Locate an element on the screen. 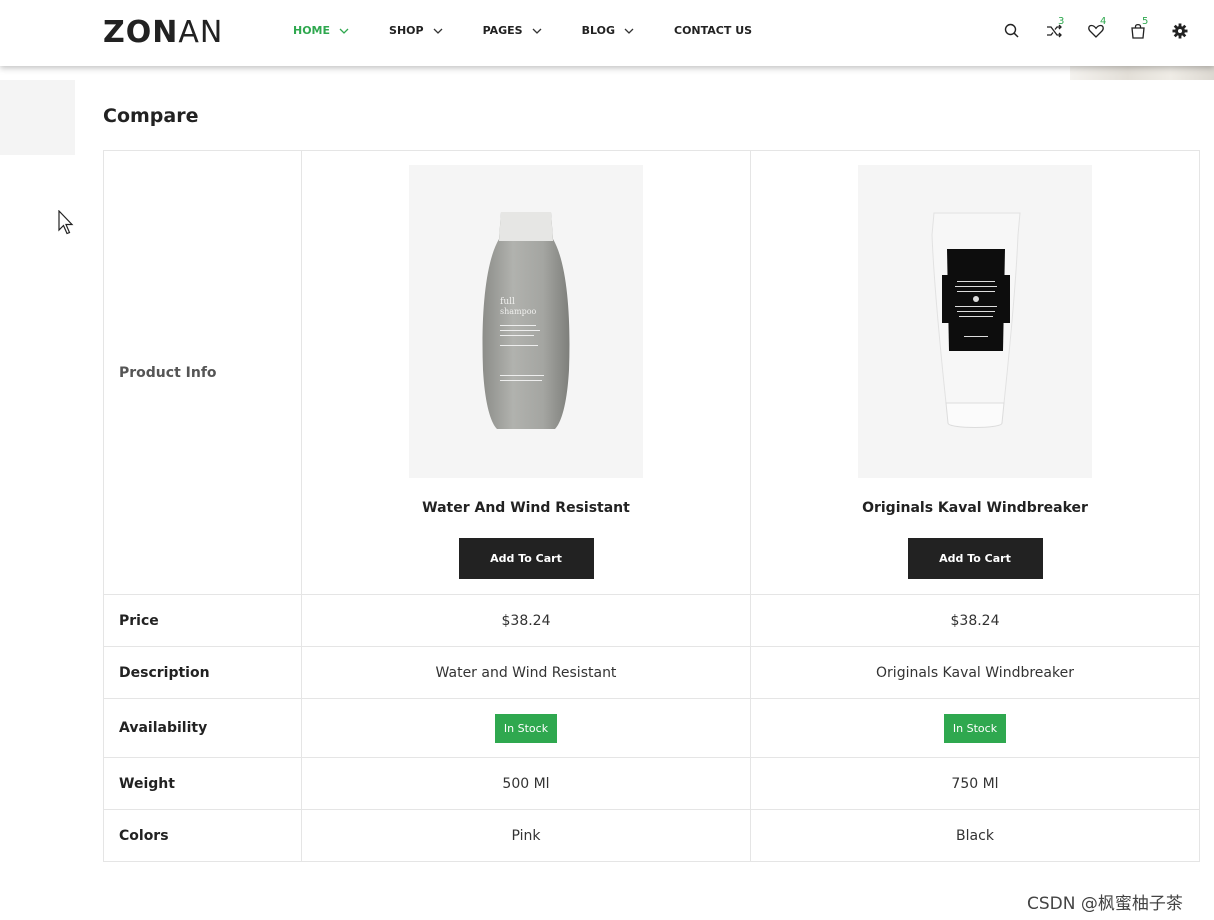  product-name: Water And Wind Resistant is located at coordinates (526, 508).